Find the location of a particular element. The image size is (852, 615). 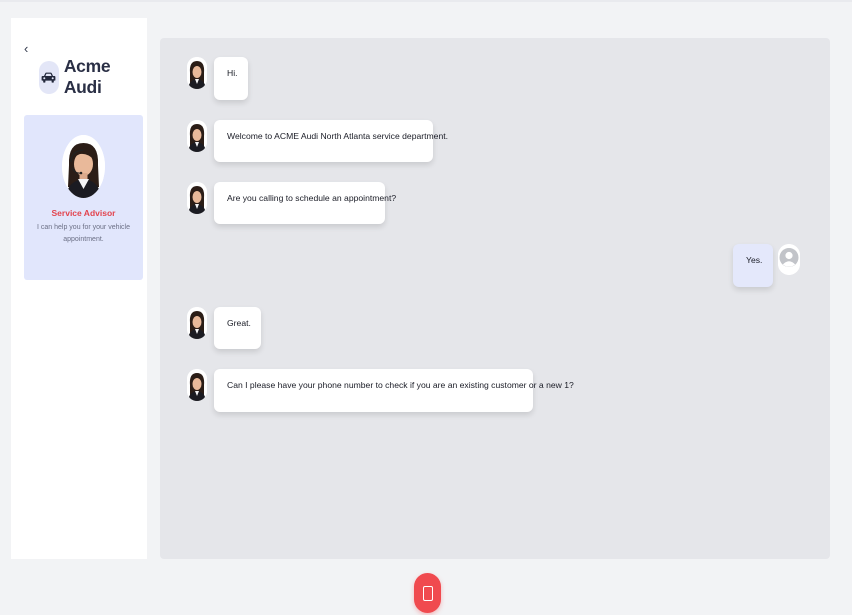

brand: Acme Audi is located at coordinates (93, 76).